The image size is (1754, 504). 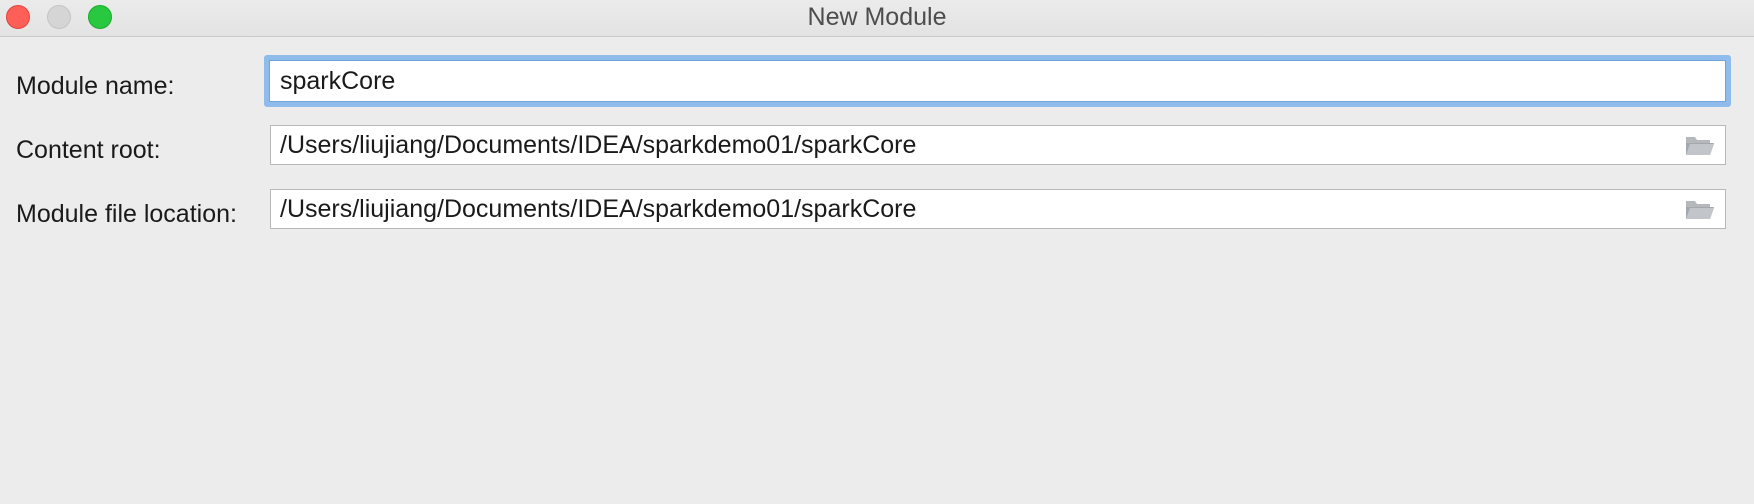 What do you see at coordinates (88, 150) in the screenshot?
I see `content-root-label: Content root:` at bounding box center [88, 150].